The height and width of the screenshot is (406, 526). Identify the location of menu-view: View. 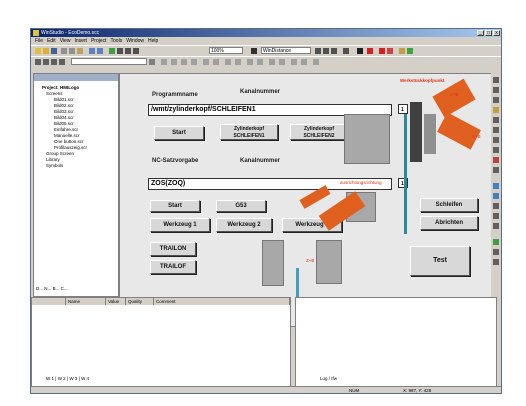
(65, 41).